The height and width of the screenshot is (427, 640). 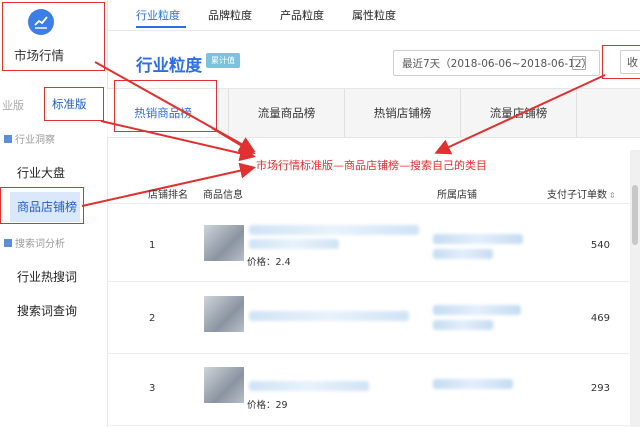 I want to click on cumulative-badge: 累计值, so click(x=223, y=60).